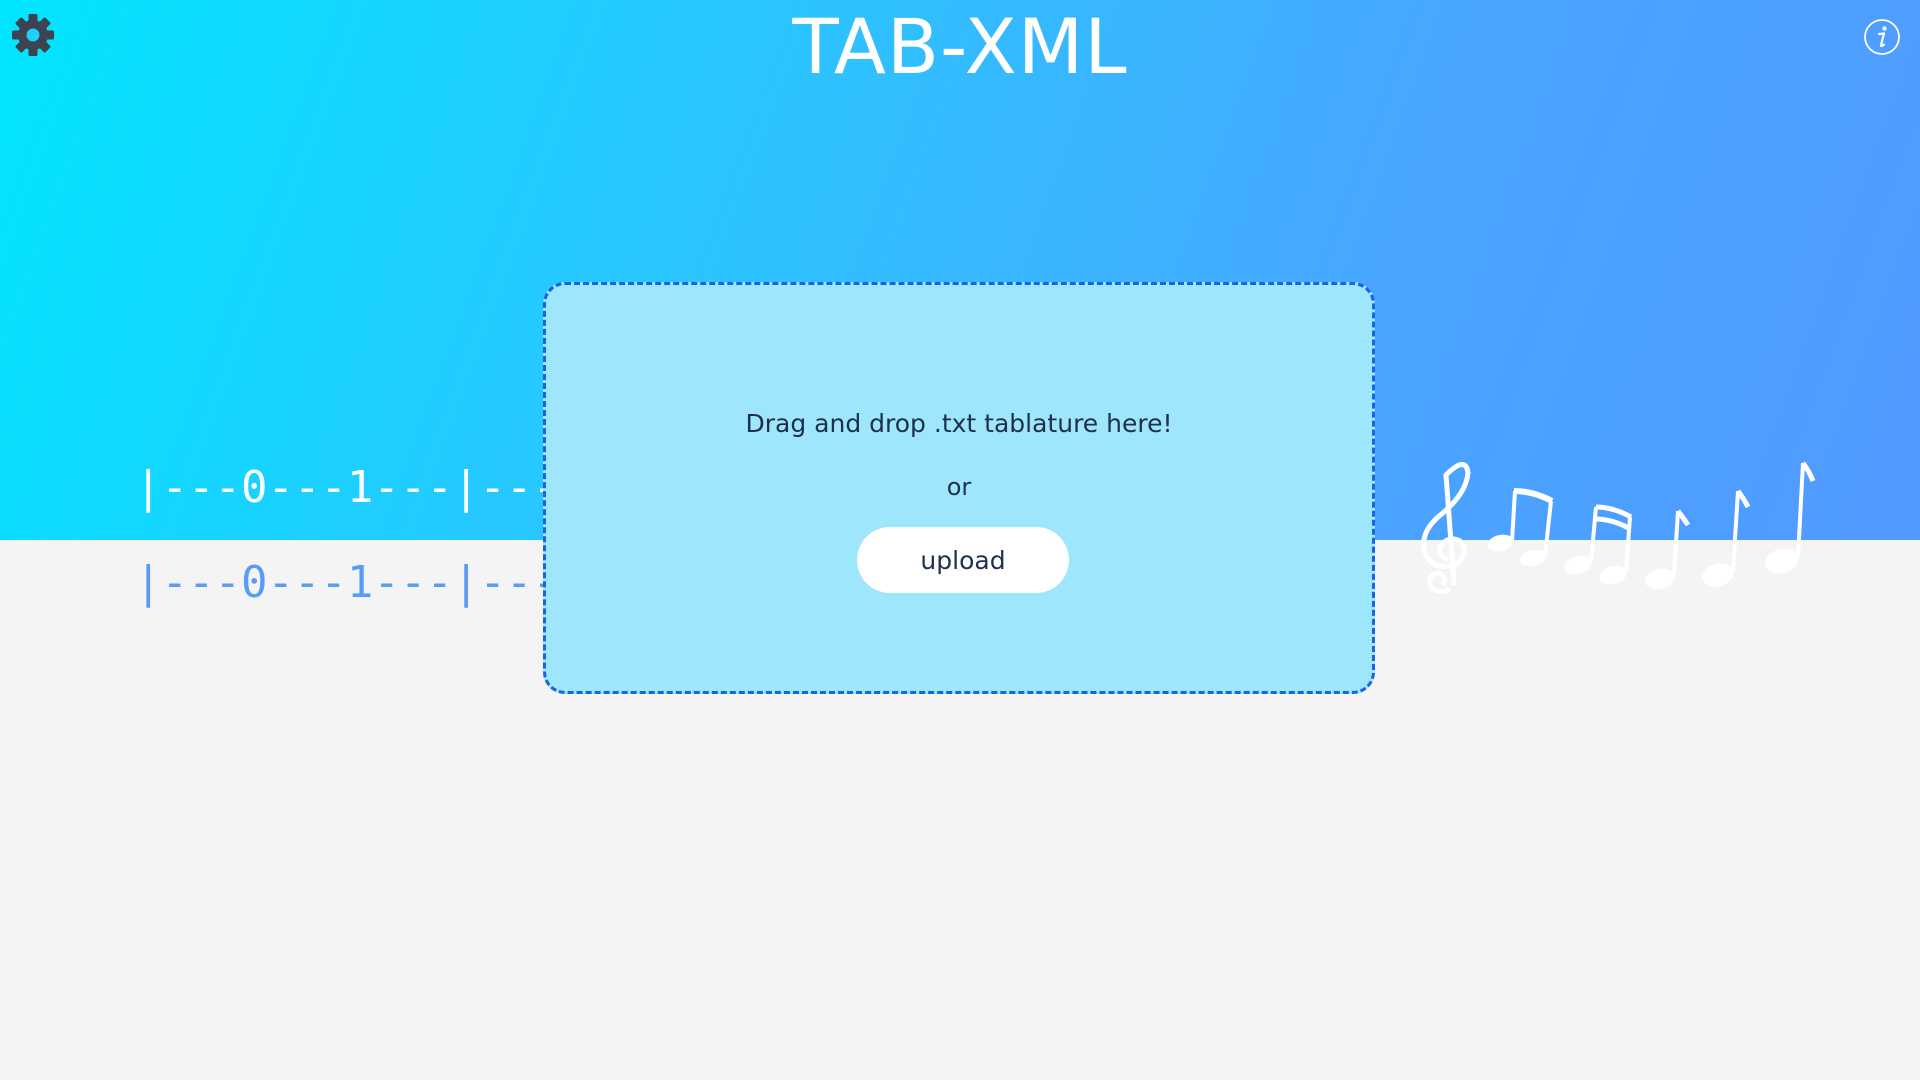  I want to click on settings-button, so click(33, 35).